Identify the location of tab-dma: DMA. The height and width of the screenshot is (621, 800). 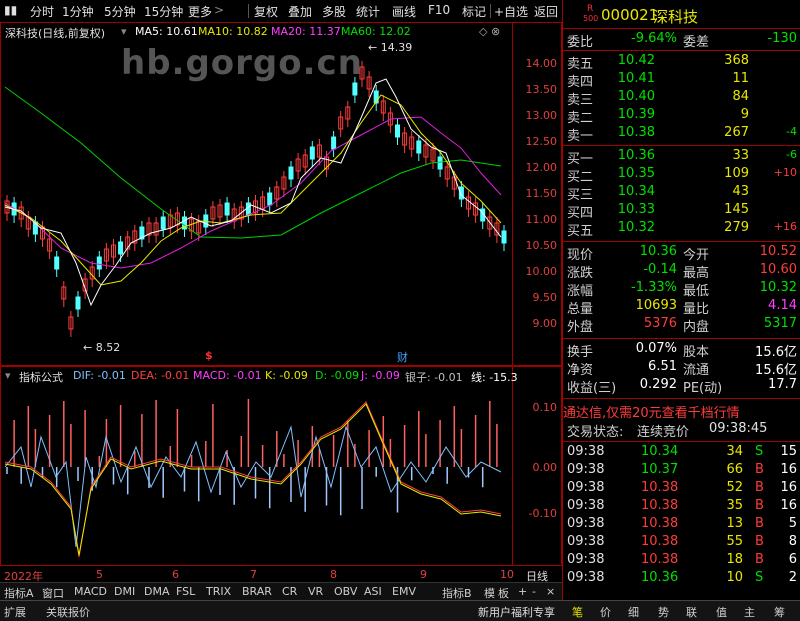
(157, 591).